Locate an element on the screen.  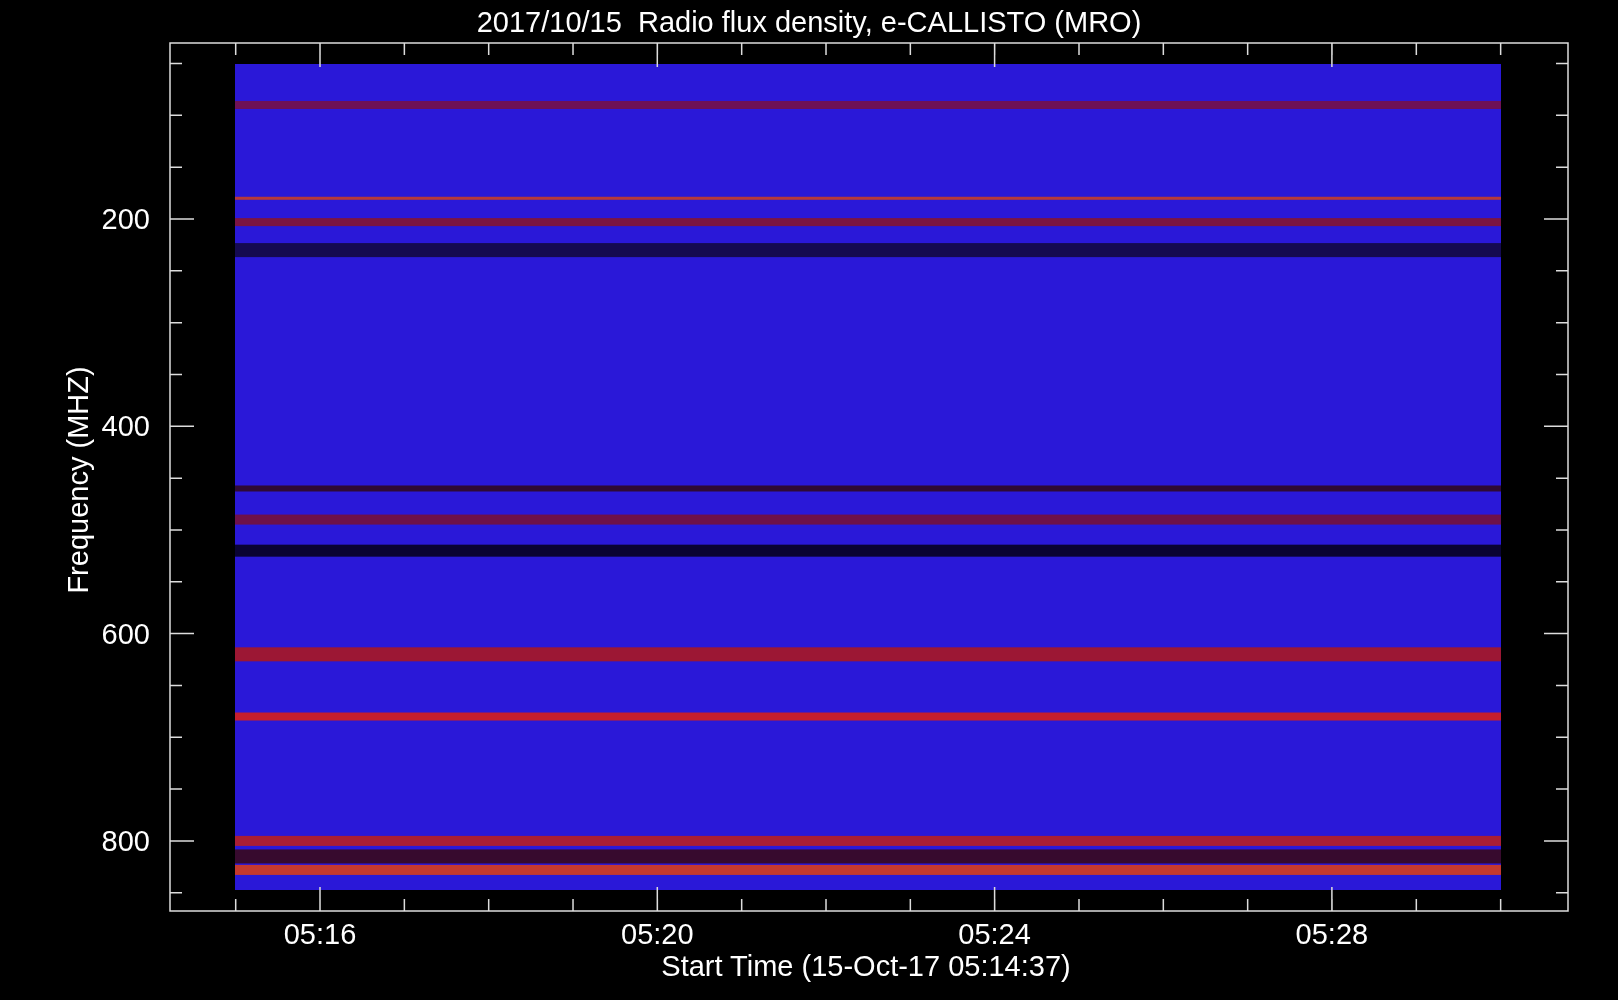
y-tick-label: 400 is located at coordinates (125, 426).